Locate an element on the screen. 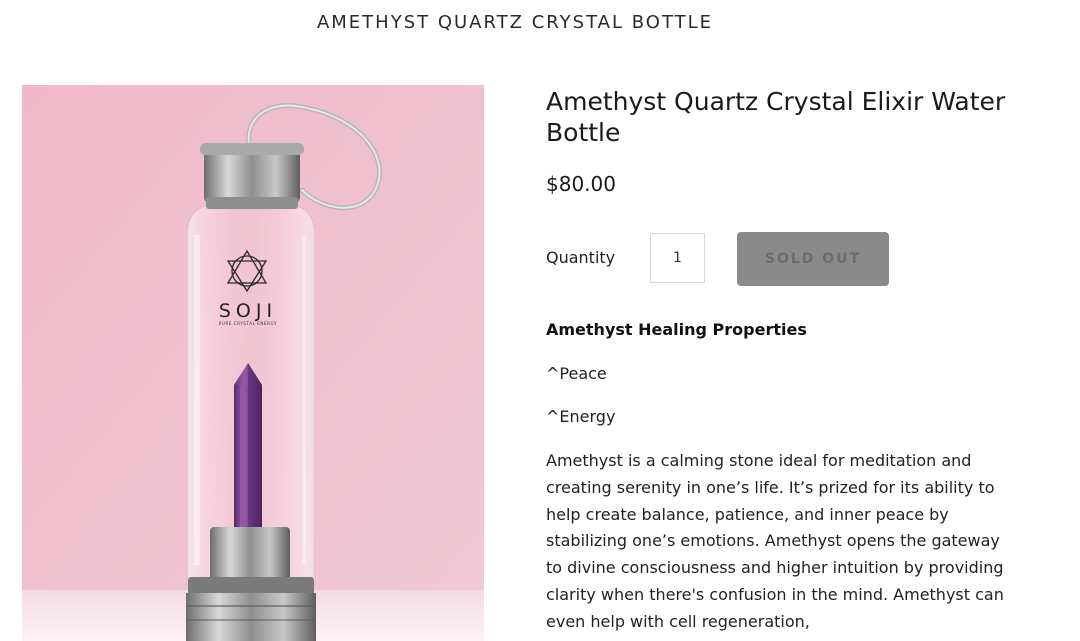  page-heading: AMETHYST QUARTZ CRYSTAL BOTTLE is located at coordinates (515, 22).